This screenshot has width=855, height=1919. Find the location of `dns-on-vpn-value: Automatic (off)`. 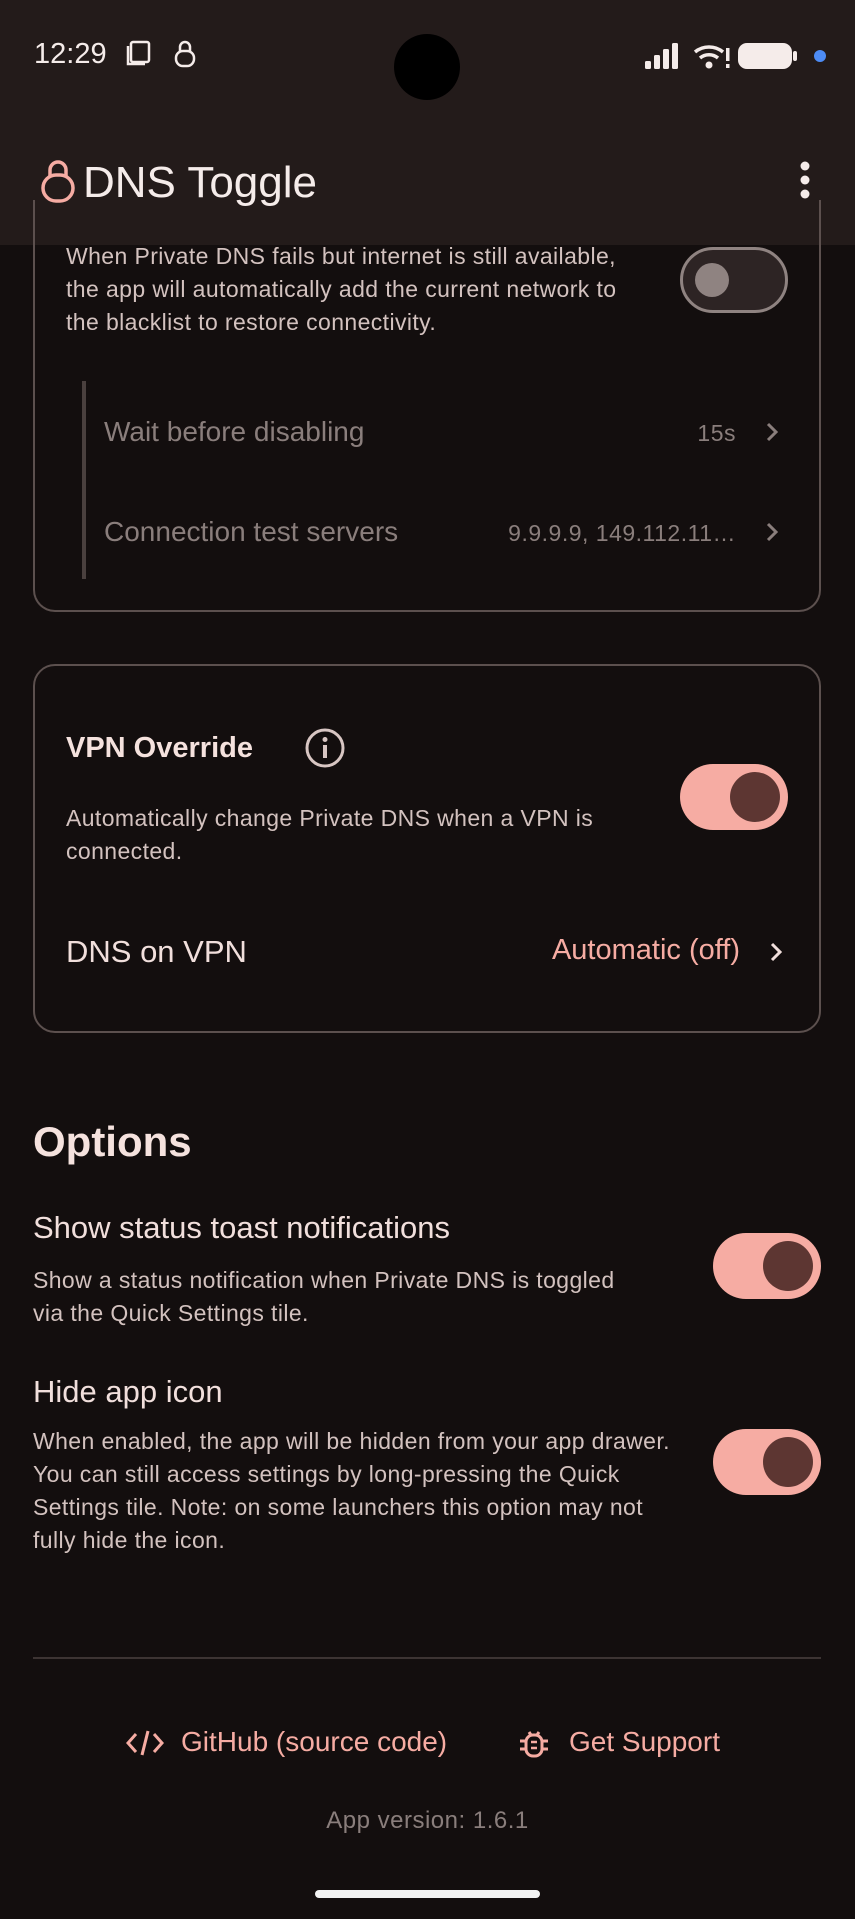

dns-on-vpn-value: Automatic (off) is located at coordinates (645, 950).